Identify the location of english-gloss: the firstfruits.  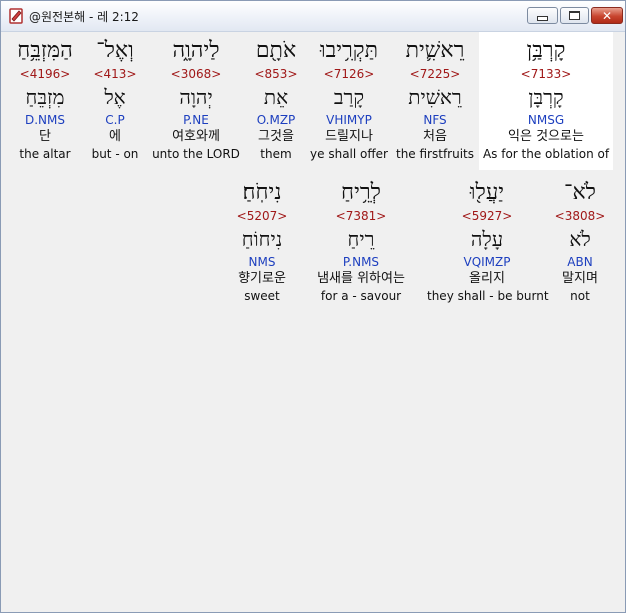
(434, 154).